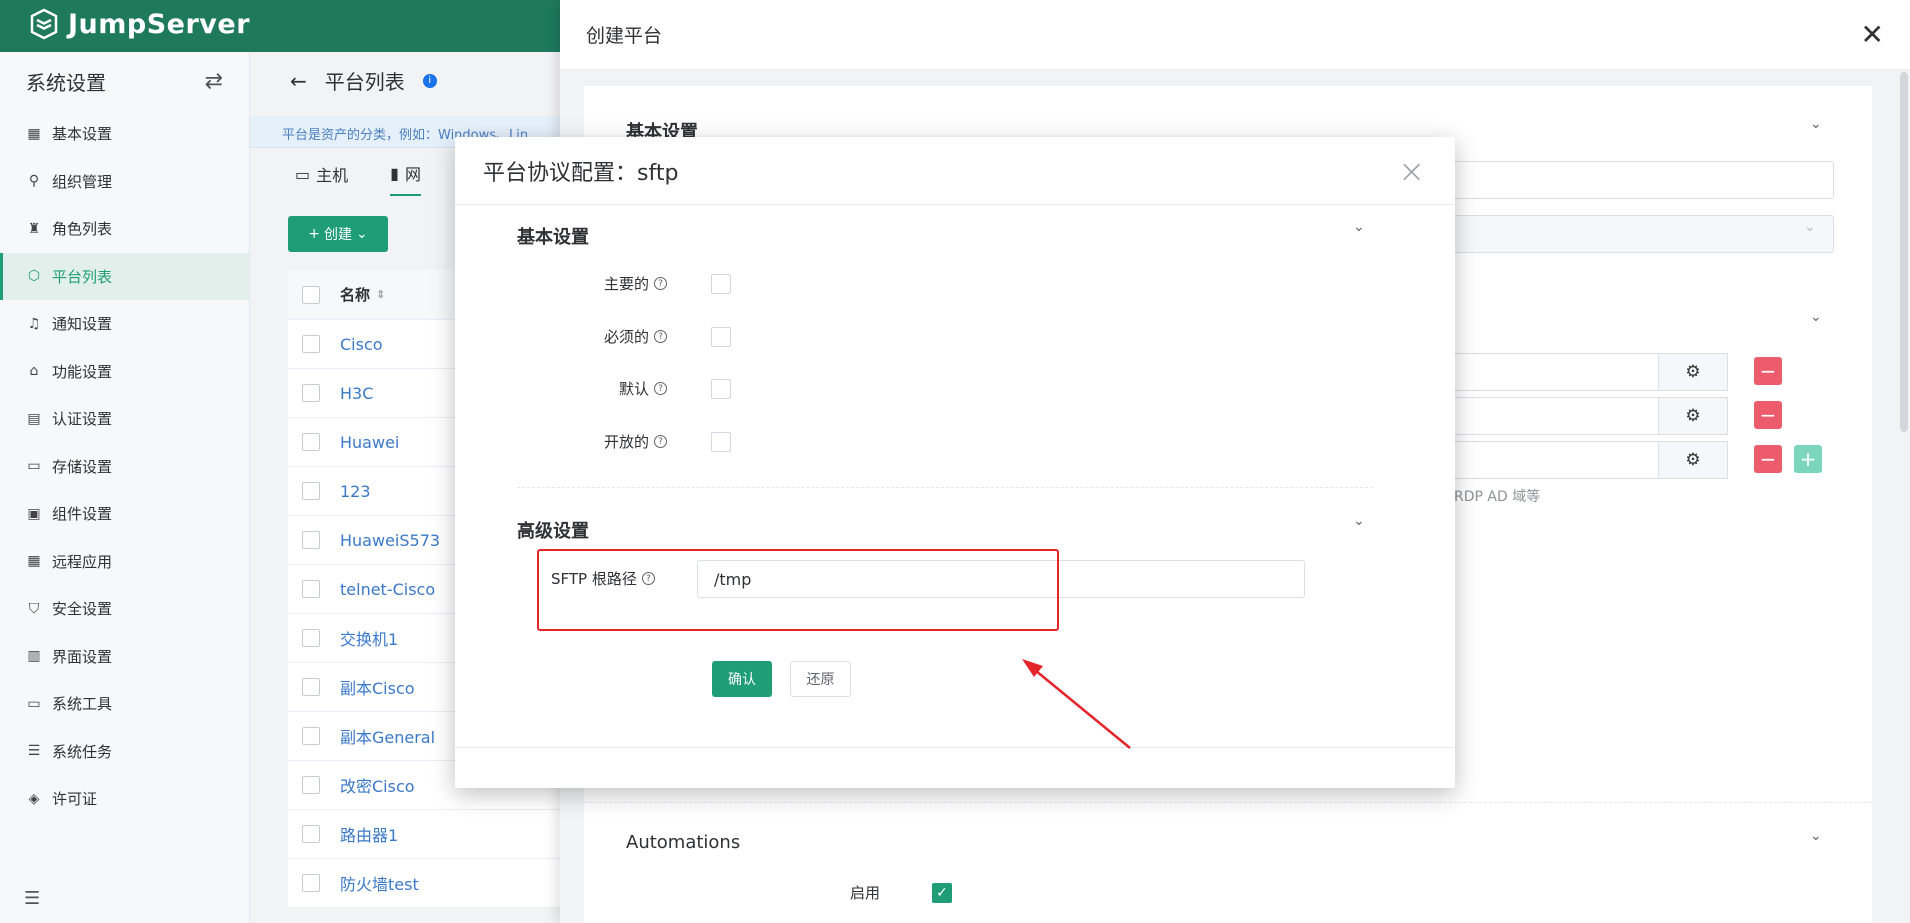 The width and height of the screenshot is (1910, 923). Describe the element at coordinates (124, 657) in the screenshot. I see `sidebar-item-11: ▥ 界面设置` at that location.